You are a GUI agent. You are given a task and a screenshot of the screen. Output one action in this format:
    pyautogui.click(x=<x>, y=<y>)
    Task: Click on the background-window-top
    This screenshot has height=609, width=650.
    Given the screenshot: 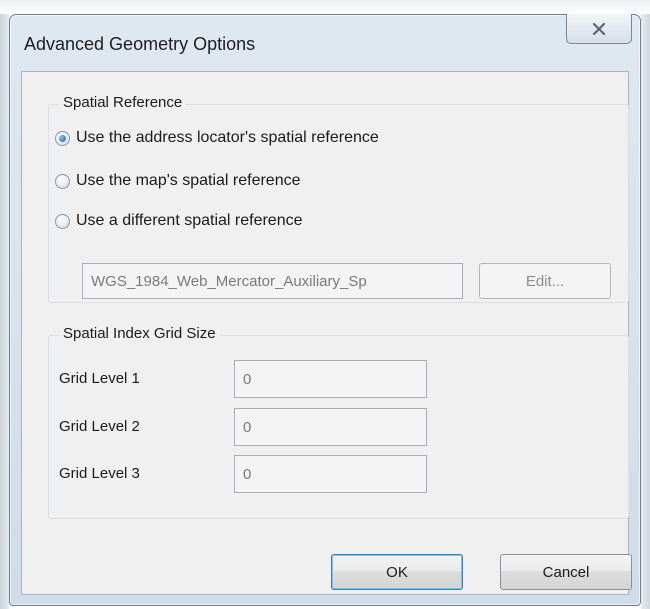 What is the action you would take?
    pyautogui.click(x=325, y=7)
    